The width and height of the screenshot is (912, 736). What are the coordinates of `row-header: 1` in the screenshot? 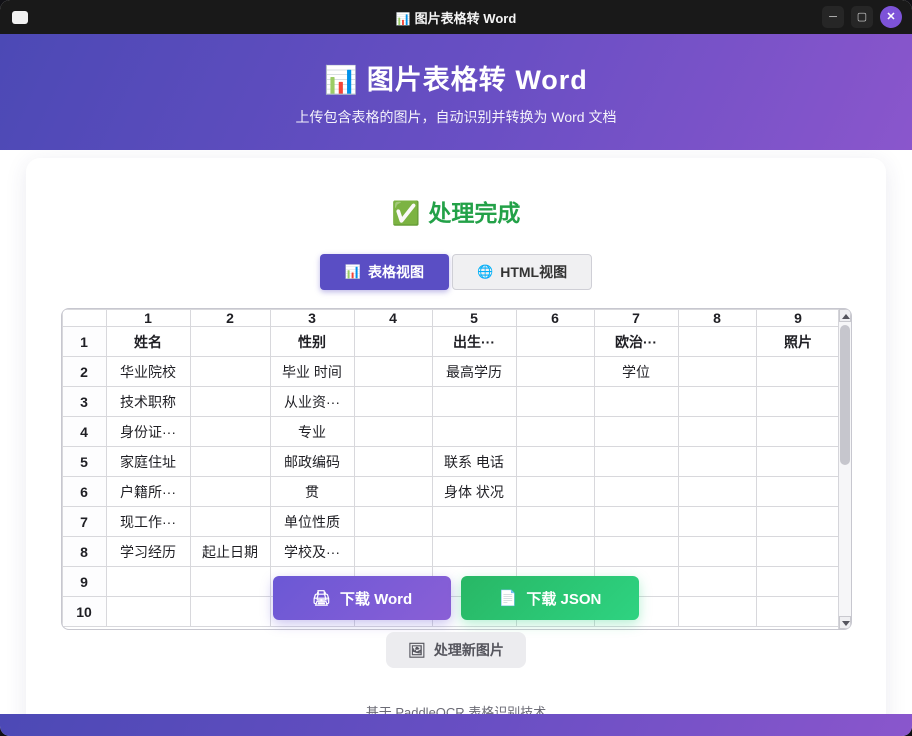 It's located at (84, 341).